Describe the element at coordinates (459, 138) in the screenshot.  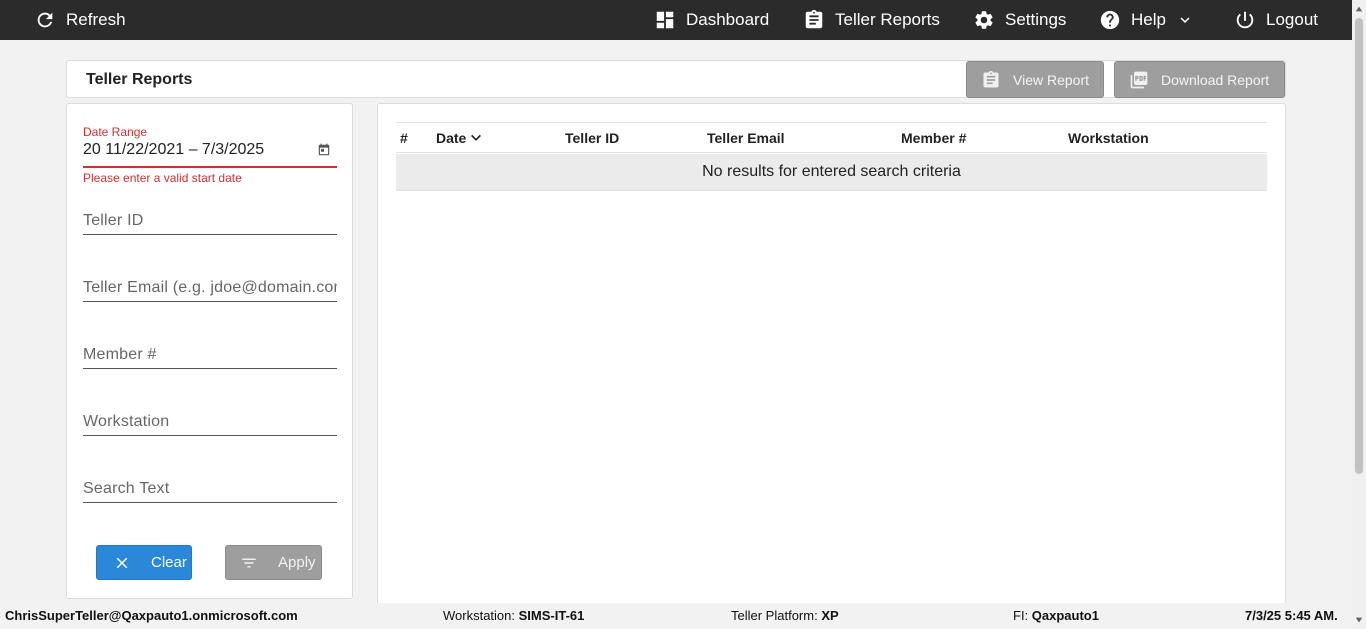
I see `column-header-date: Date` at that location.